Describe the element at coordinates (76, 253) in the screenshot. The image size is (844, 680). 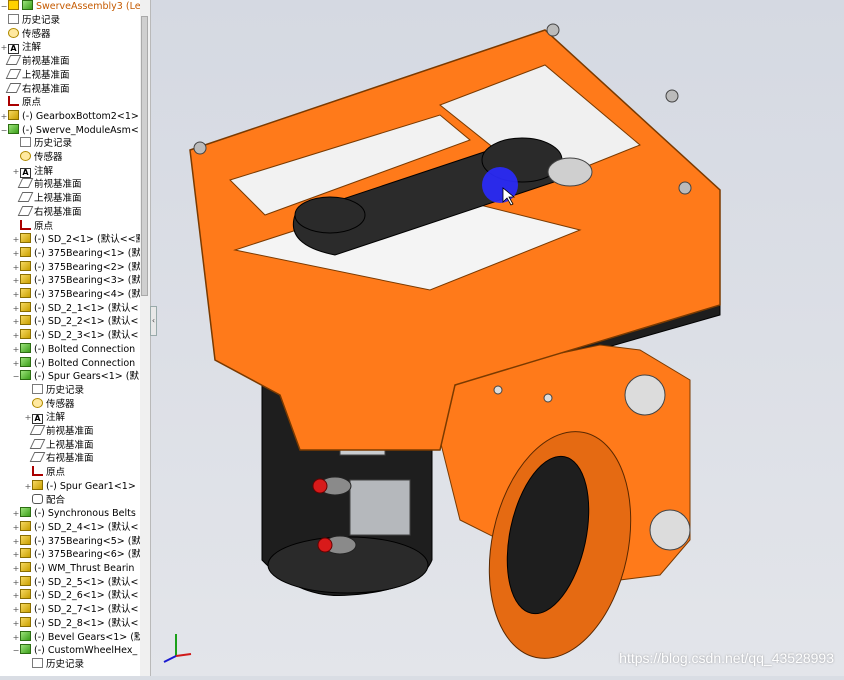
I see `tree-item: + (-) 375Bearing<1> (默` at that location.